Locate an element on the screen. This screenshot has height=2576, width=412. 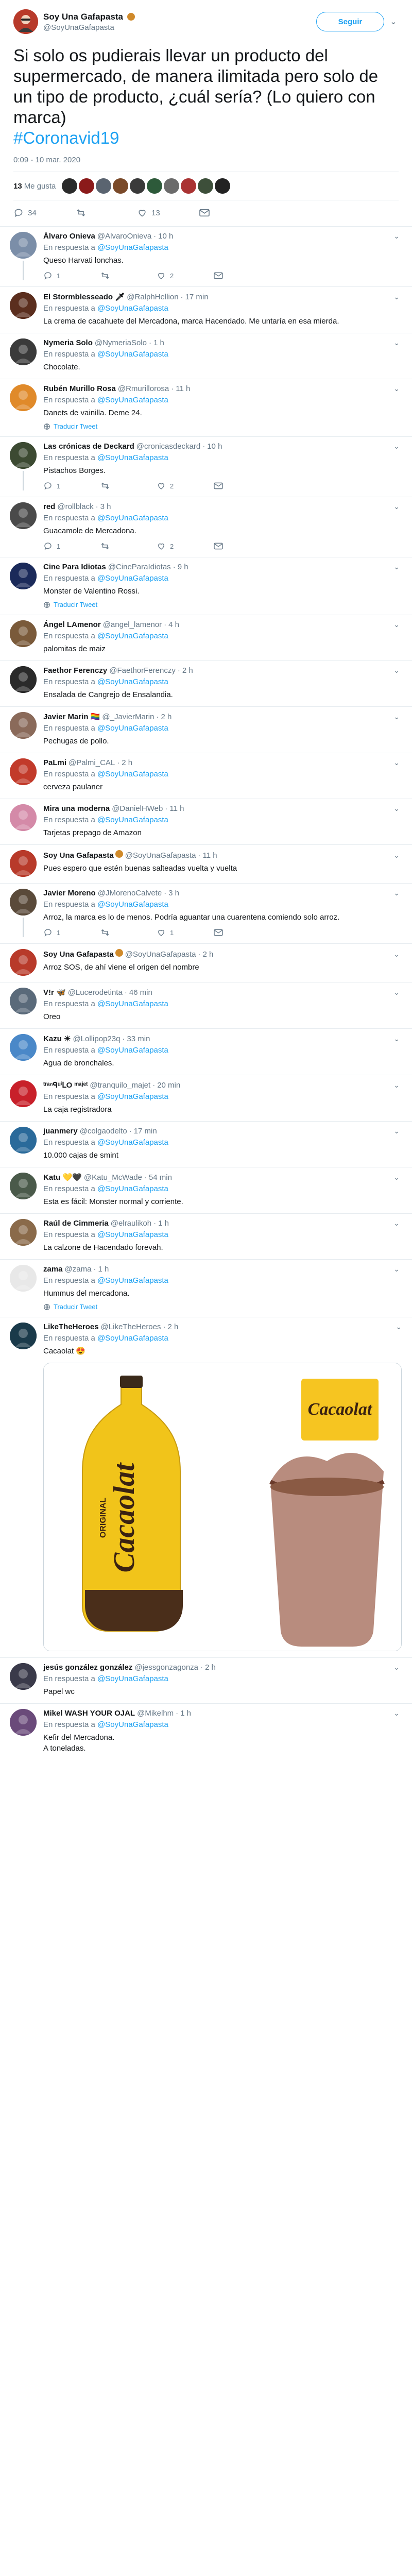
translate-tweet-link: Traducir Tweet is located at coordinates (221, 1307).